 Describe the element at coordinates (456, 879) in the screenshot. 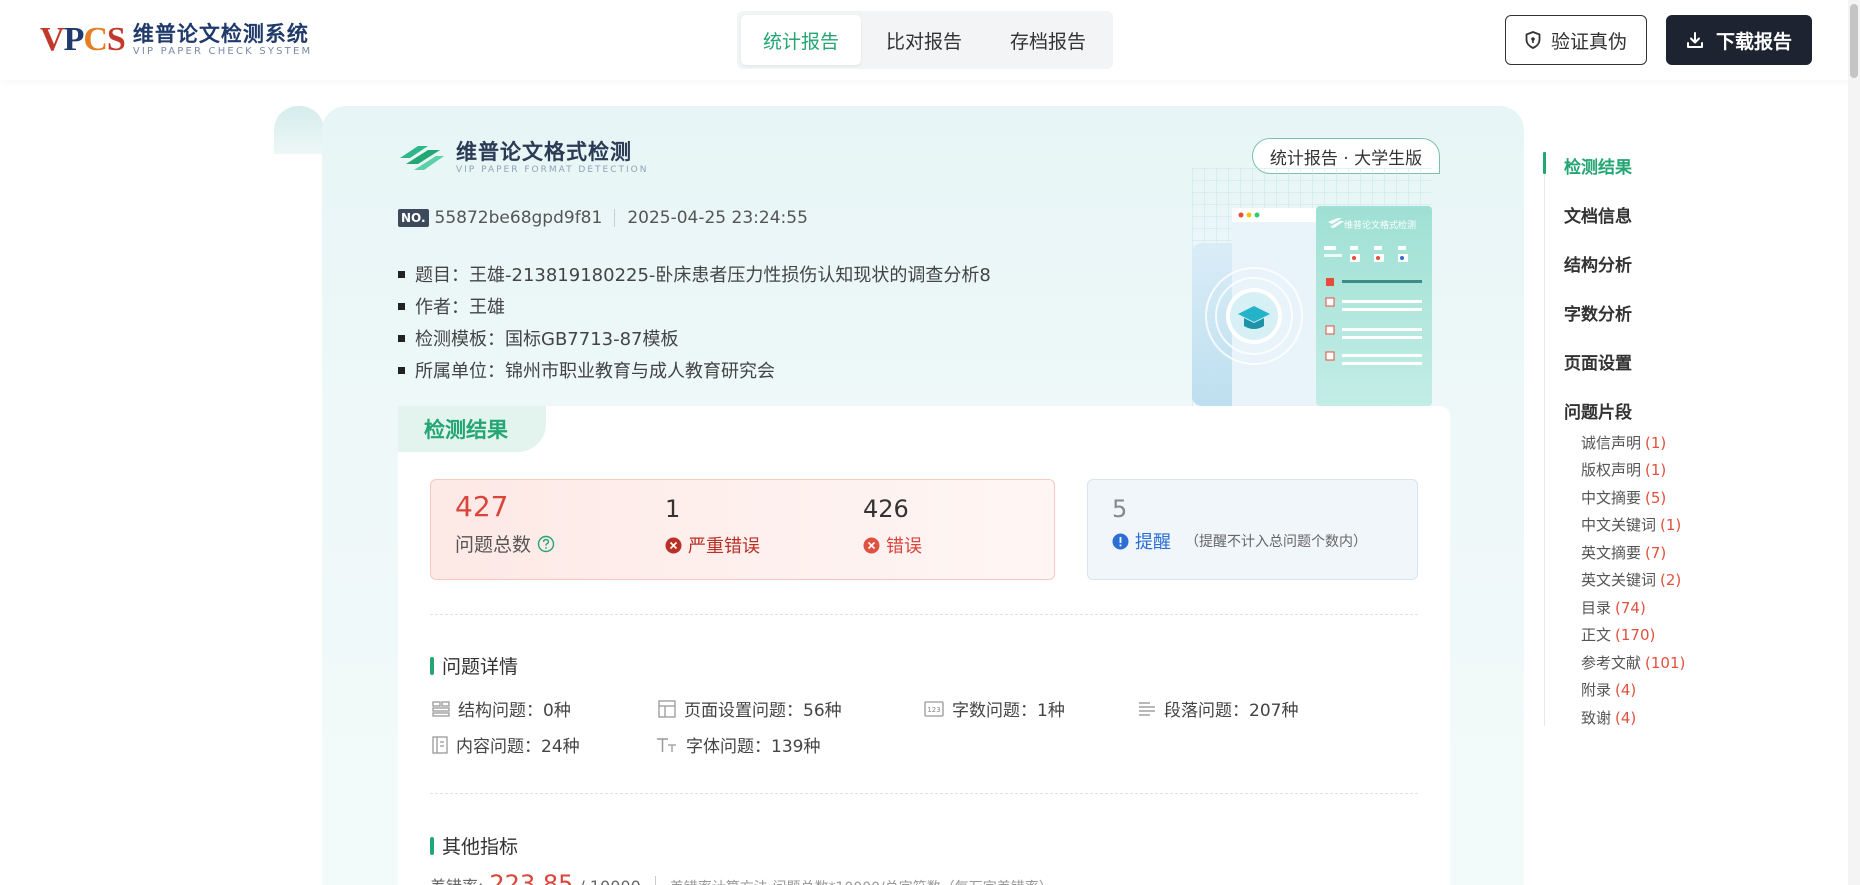

I see `error-rate-label: 差错率:` at that location.